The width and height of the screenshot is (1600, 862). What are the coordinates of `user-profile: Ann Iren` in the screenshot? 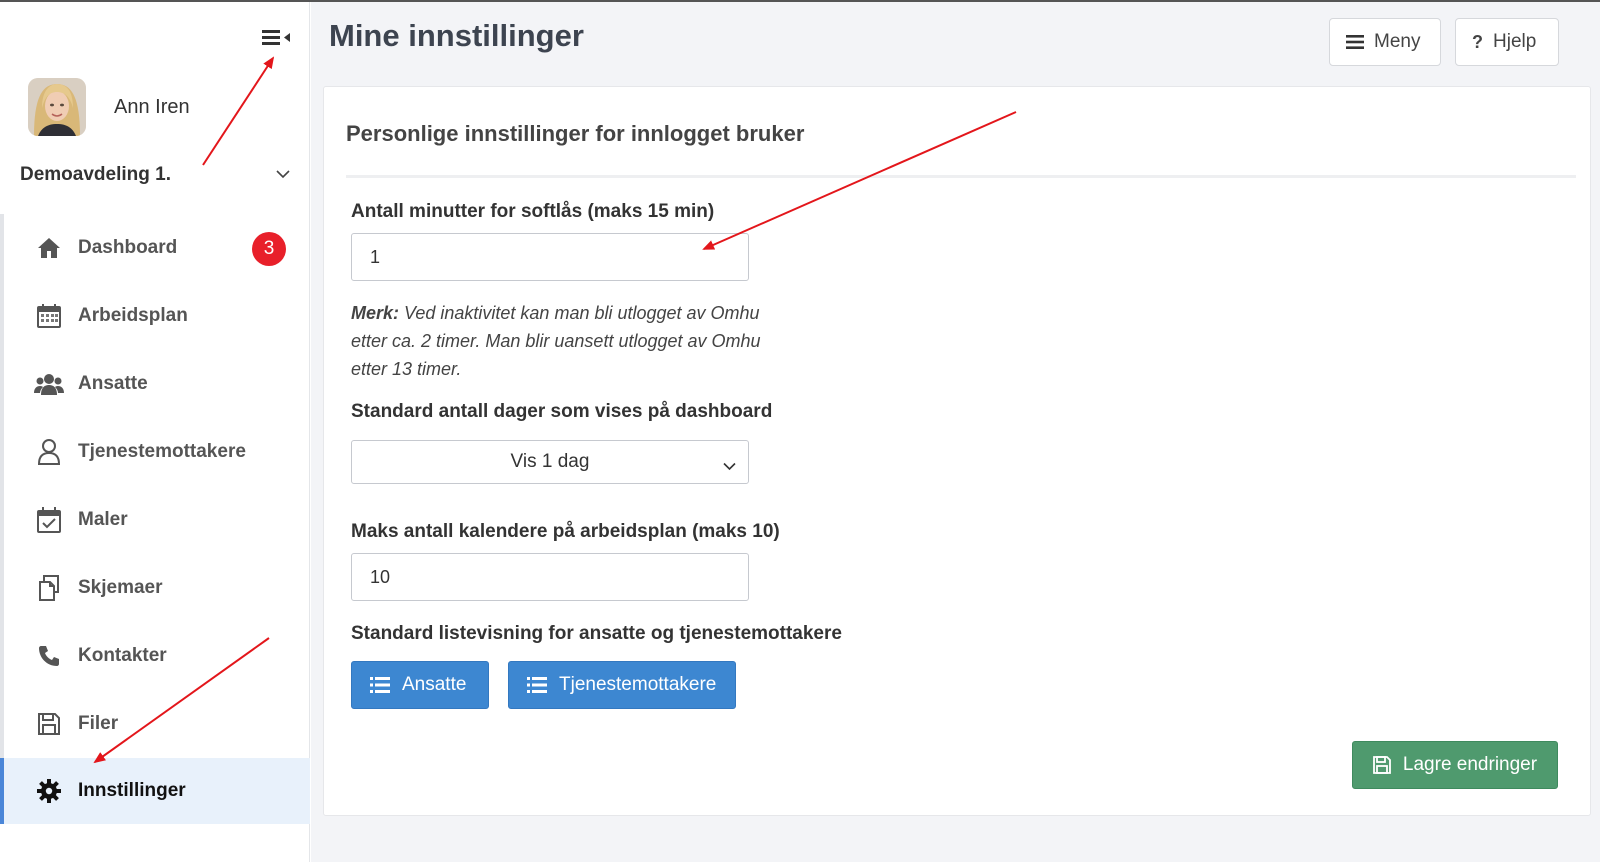 It's located at (109, 107).